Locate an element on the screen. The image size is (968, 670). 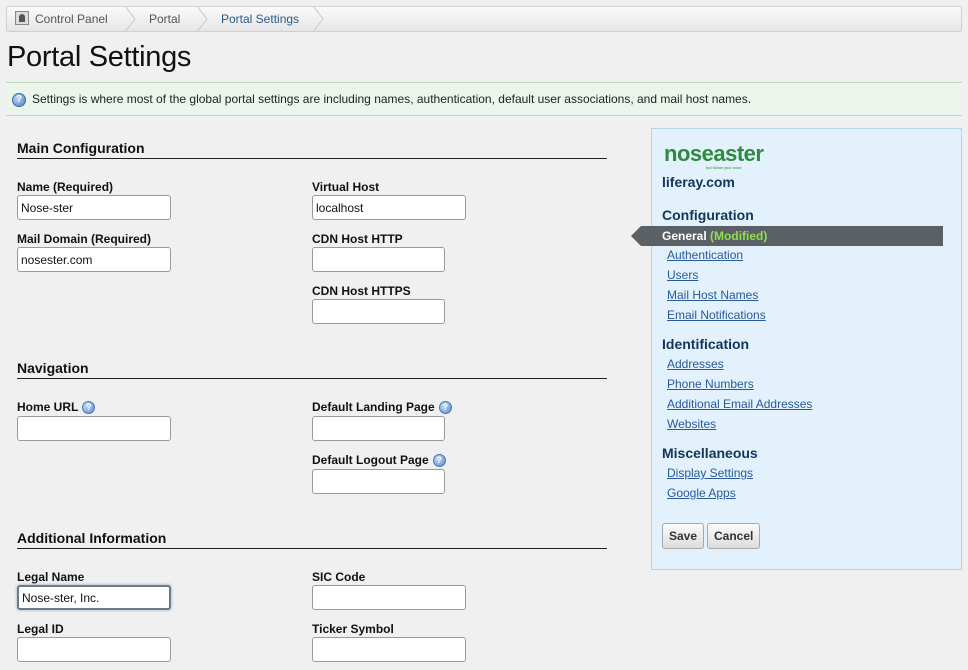
default-landing-page-label: Default Landing Page is located at coordinates (373, 407).